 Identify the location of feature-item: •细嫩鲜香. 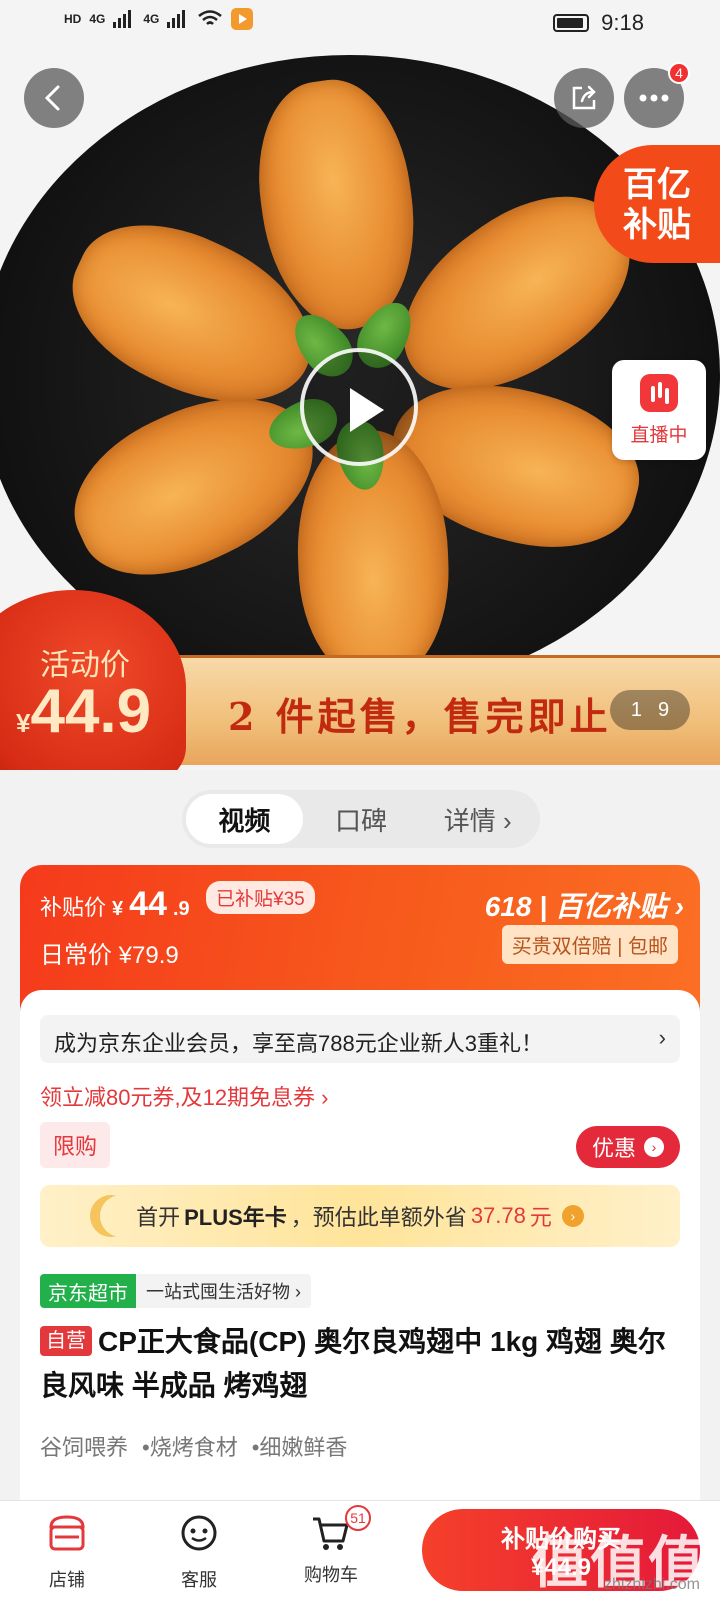
(299, 1447).